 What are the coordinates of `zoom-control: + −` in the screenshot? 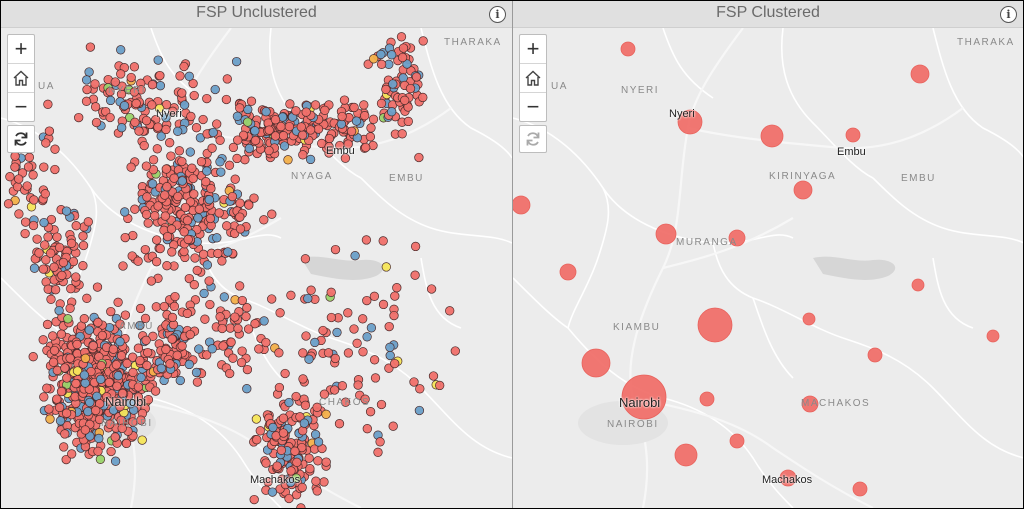 It's located at (533, 78).